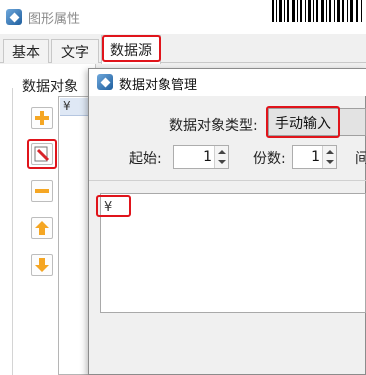 Image resolution: width=366 pixels, height=375 pixels. I want to click on start-label: 起始:, so click(145, 159).